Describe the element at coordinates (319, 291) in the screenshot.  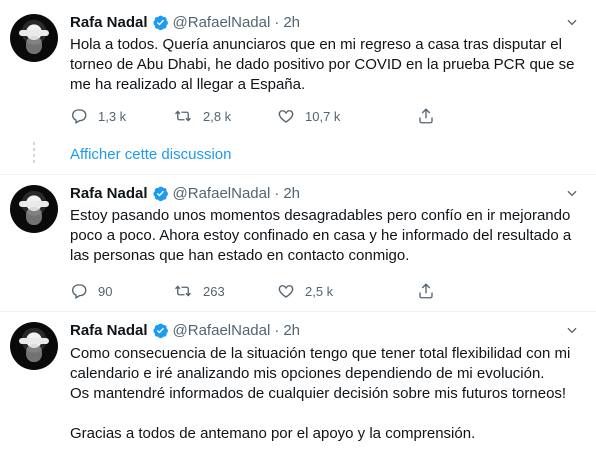
I see `like-count: 2,5 k` at that location.